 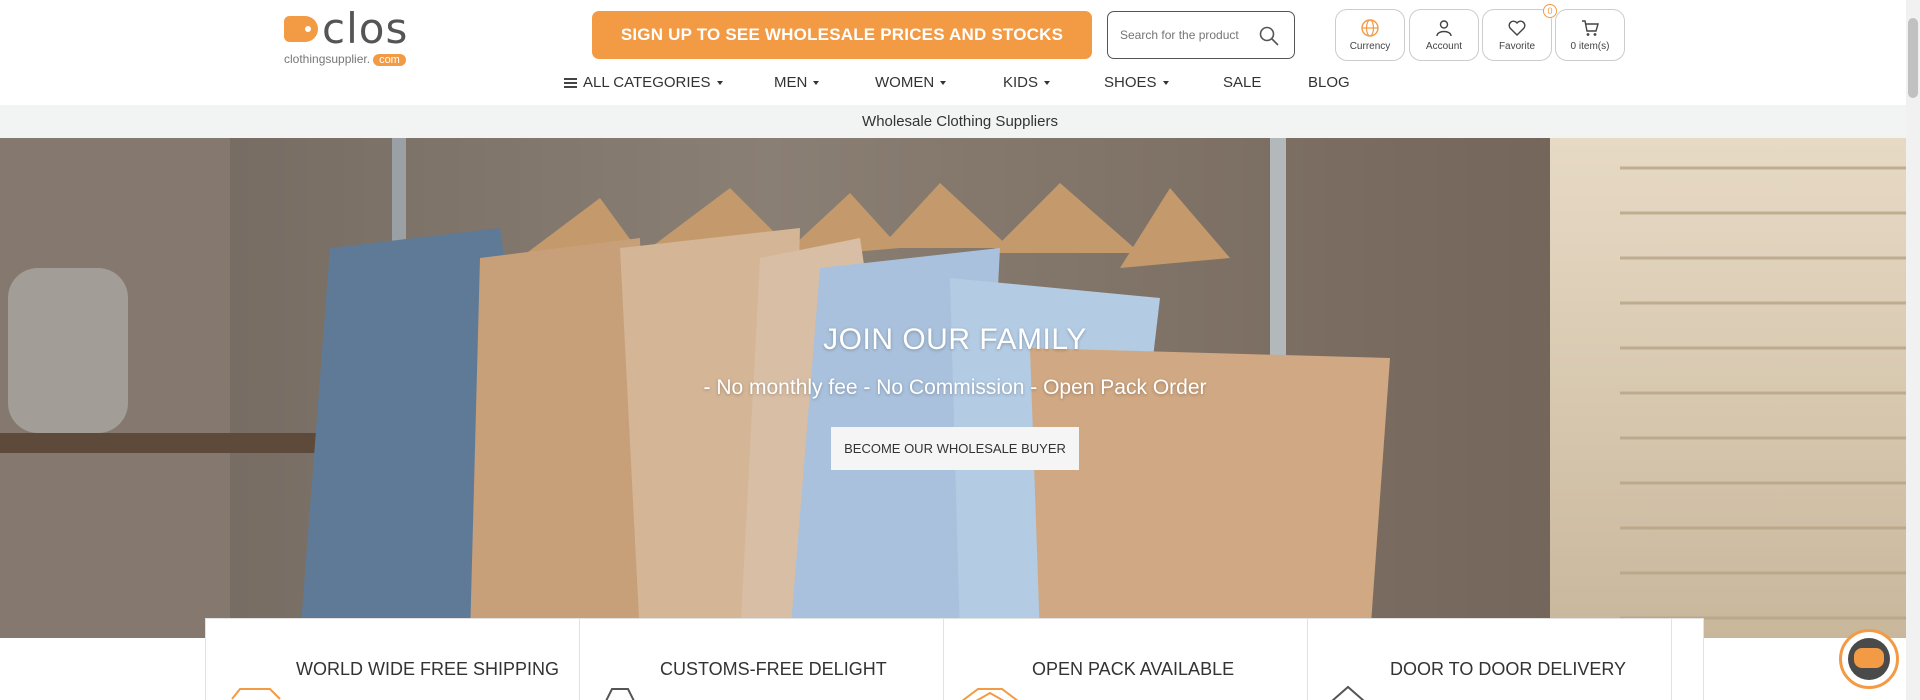 I want to click on feature-title: OPEN PACK AVAILABLE, so click(x=1133, y=669).